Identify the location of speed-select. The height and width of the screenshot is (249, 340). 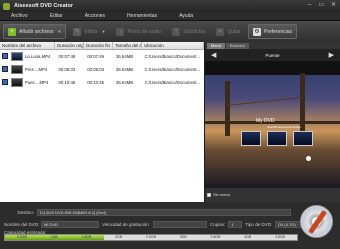
(180, 224).